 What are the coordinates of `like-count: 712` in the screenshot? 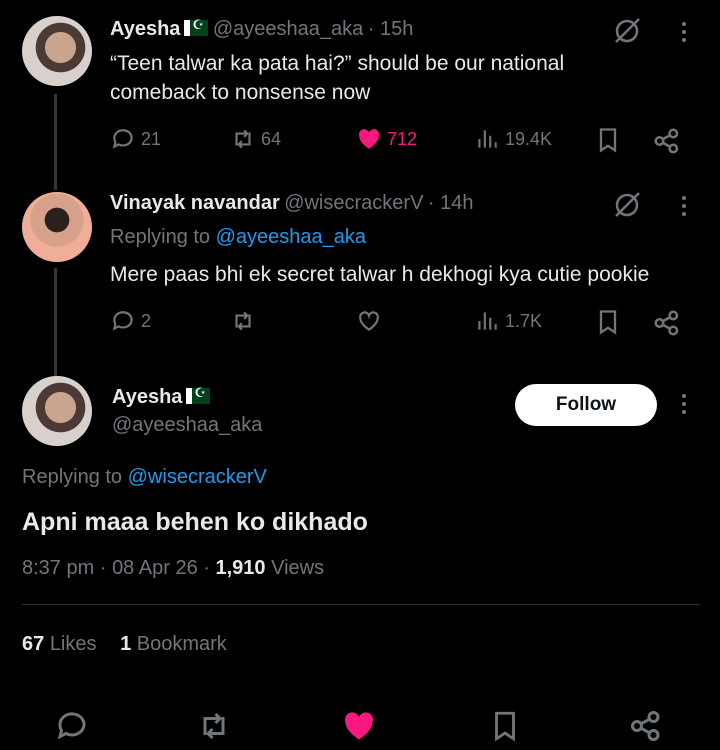 It's located at (402, 138).